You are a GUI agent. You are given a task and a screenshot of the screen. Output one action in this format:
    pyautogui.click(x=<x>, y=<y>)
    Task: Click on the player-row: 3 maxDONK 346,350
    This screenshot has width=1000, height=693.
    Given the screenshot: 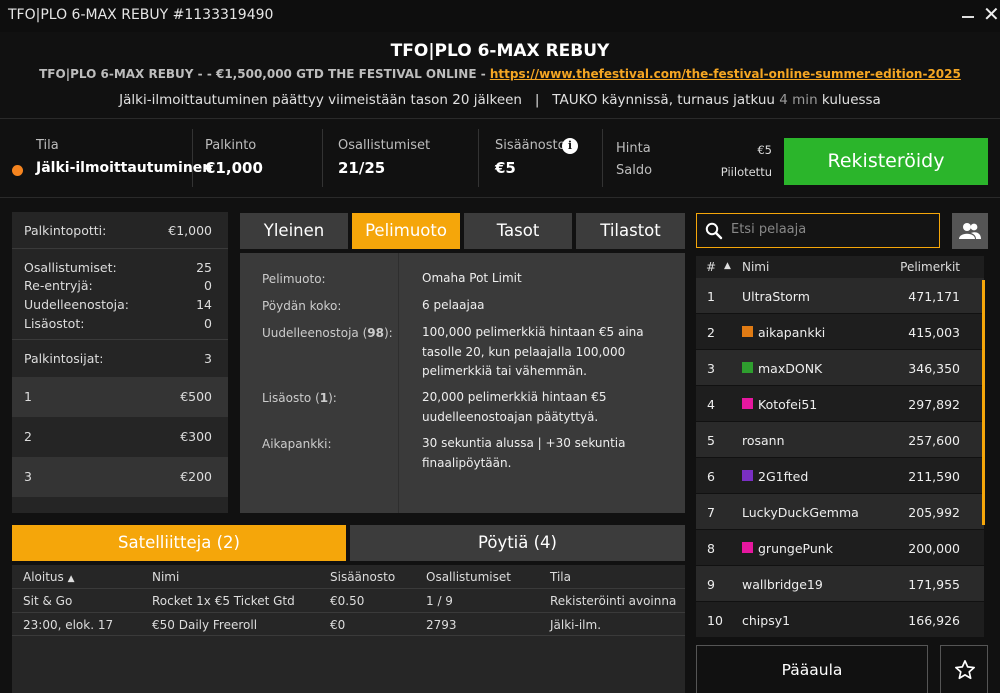 What is the action you would take?
    pyautogui.click(x=840, y=367)
    